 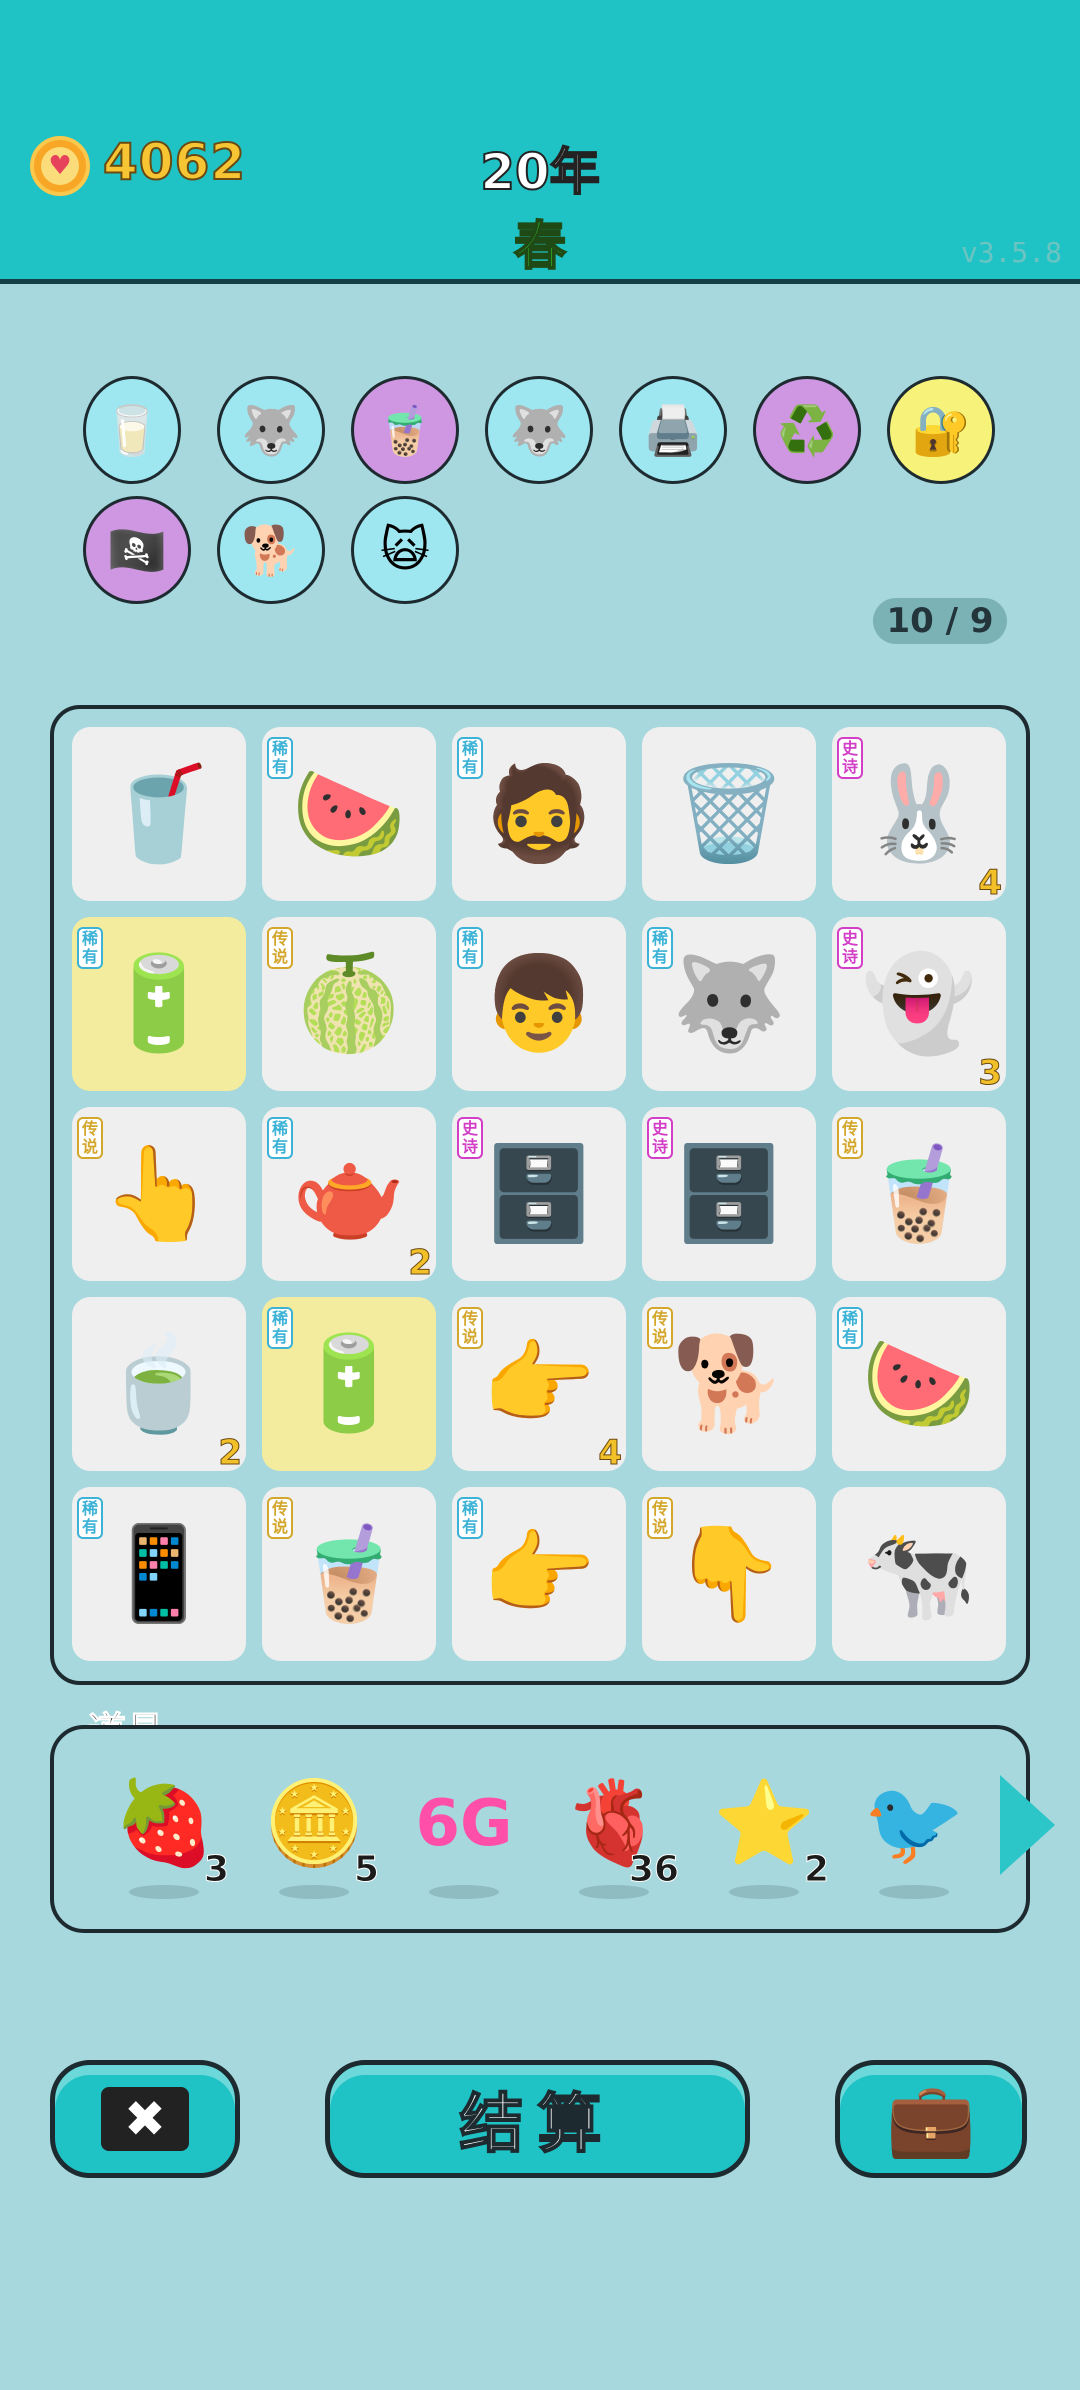 I want to click on board-cell: 🗑️, so click(x=729, y=814).